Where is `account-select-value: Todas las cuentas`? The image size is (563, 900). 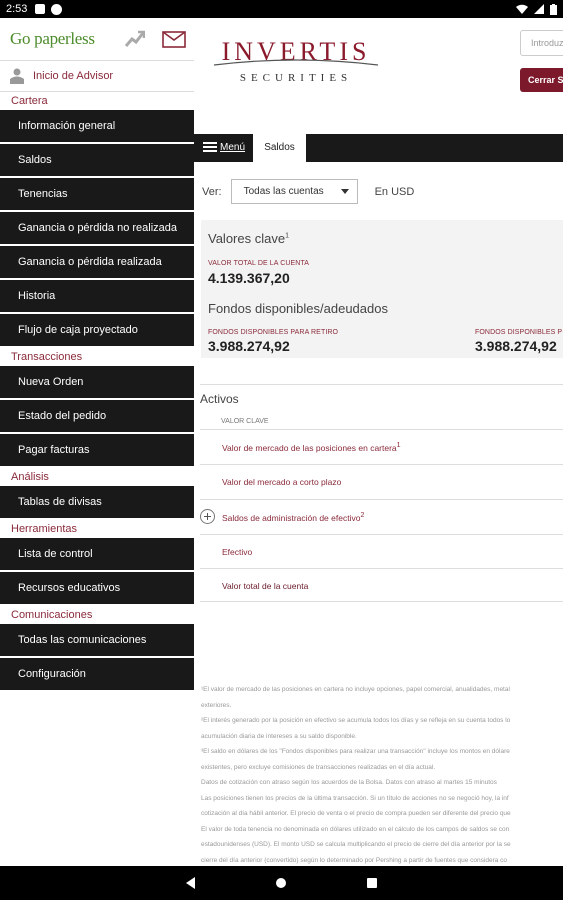 account-select-value: Todas las cuentas is located at coordinates (283, 191).